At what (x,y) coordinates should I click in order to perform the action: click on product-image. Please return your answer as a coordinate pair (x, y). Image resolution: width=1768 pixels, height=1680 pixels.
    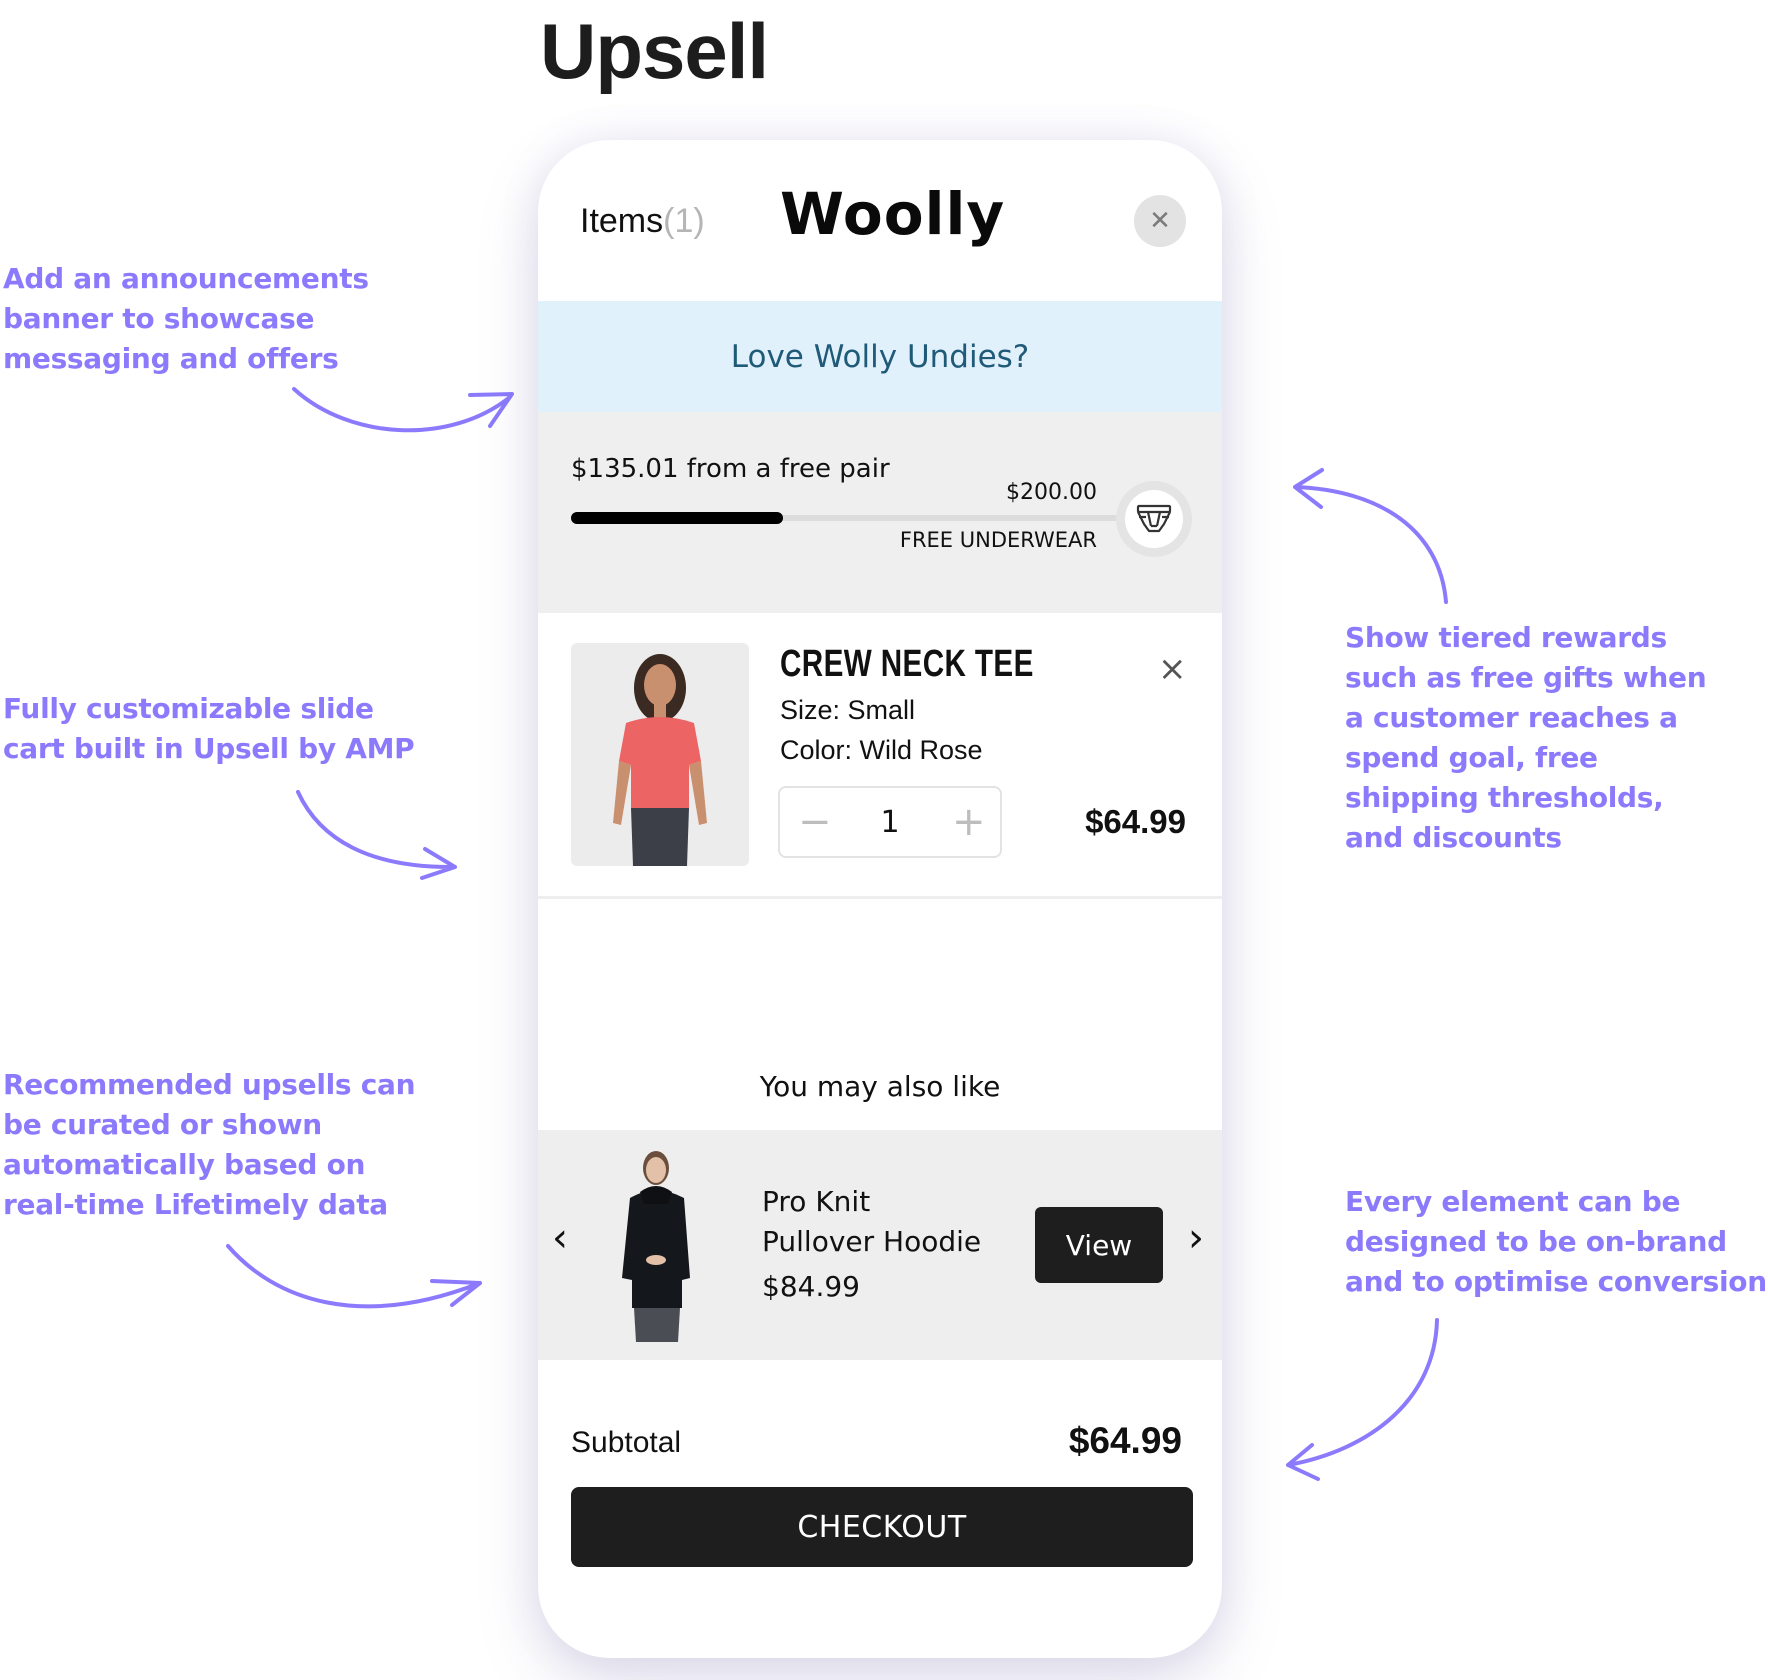
    Looking at the image, I should click on (660, 754).